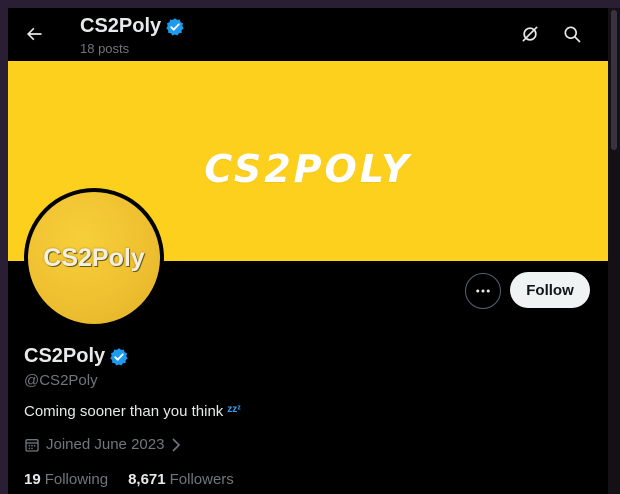  I want to click on avatar-image: CS2Poly, so click(94, 258).